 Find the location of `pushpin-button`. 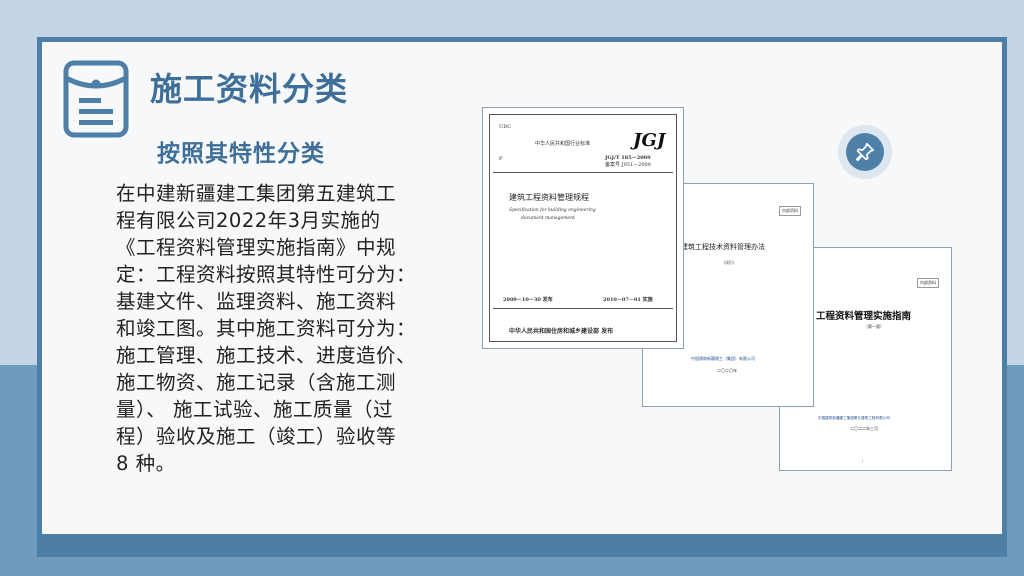

pushpin-button is located at coordinates (865, 152).